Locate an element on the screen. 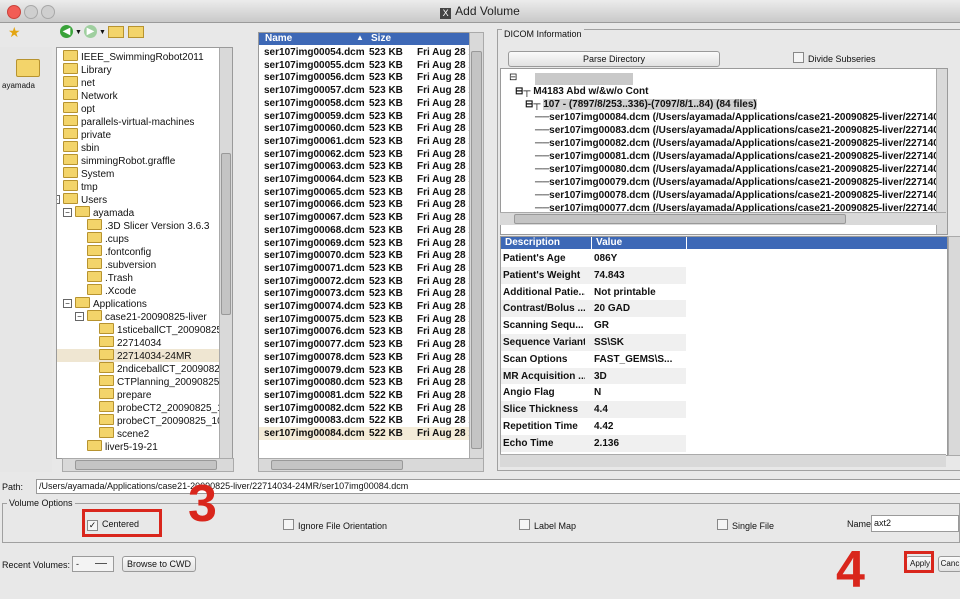  folder-tree-item: opt is located at coordinates (79, 108).